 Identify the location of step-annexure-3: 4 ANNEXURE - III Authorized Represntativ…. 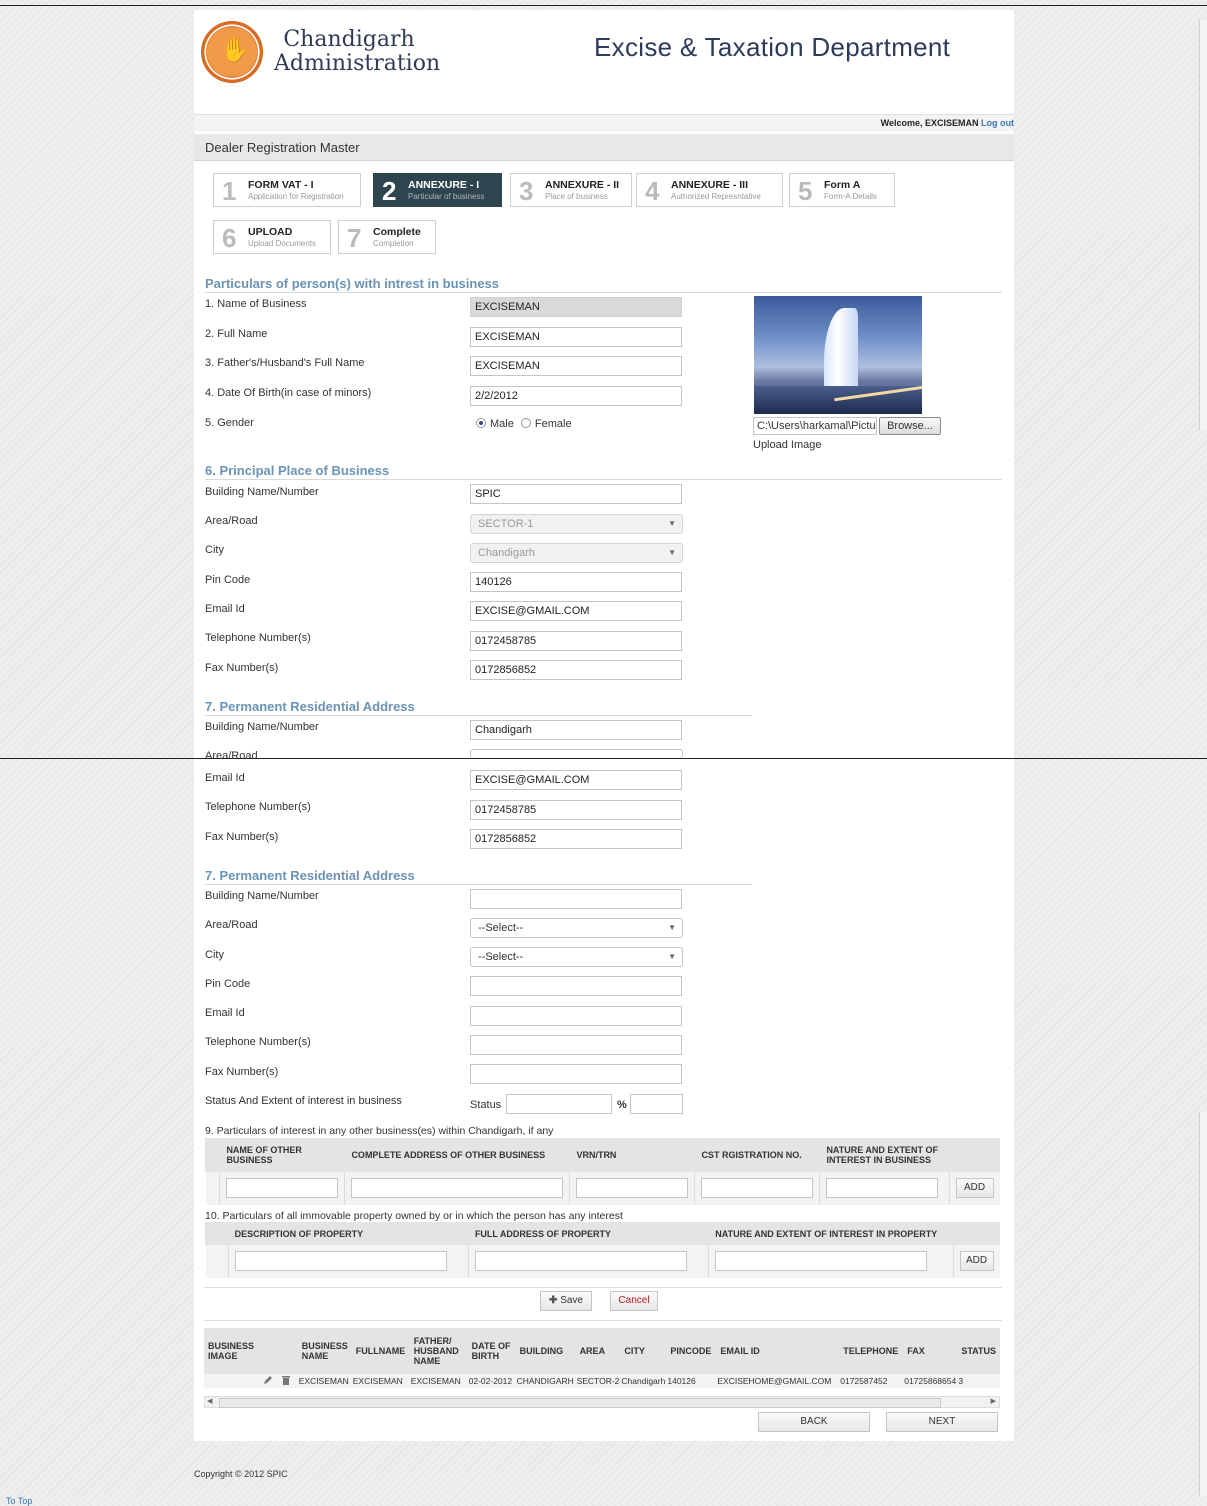
(709, 190).